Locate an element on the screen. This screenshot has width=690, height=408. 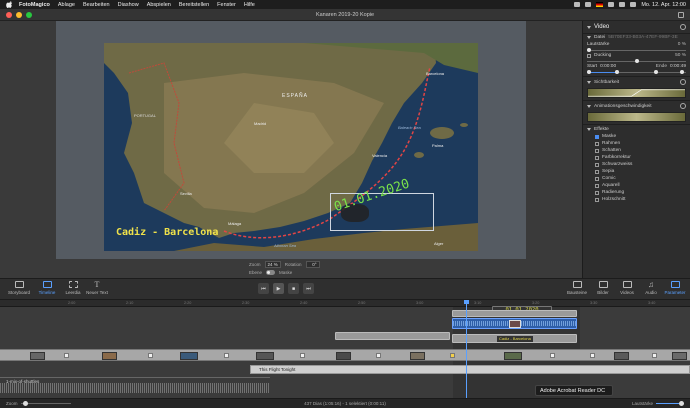
overlay-clip is located at coordinates (392, 336).